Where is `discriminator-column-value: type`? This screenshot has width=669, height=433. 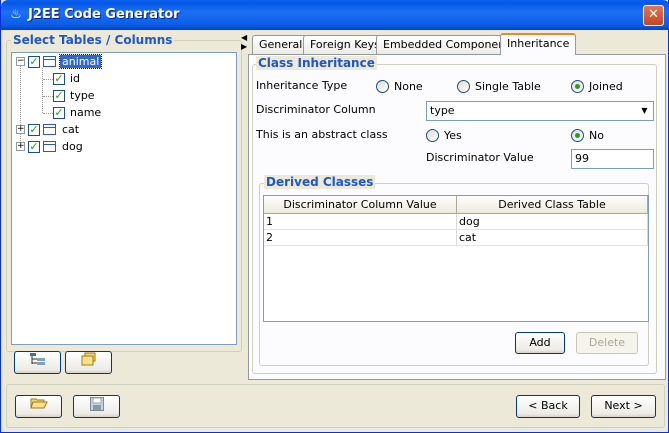
discriminator-column-value: type is located at coordinates (442, 110).